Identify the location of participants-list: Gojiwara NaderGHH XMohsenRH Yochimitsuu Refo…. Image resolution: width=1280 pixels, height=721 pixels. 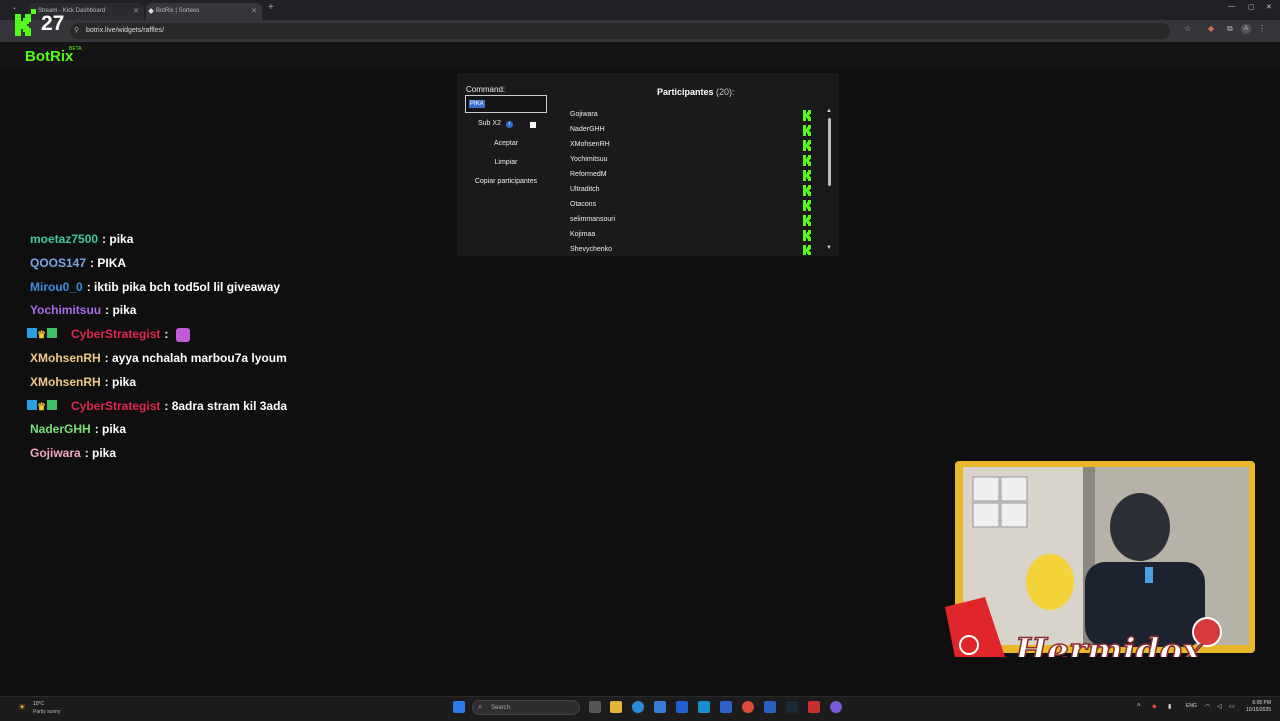
(692, 181).